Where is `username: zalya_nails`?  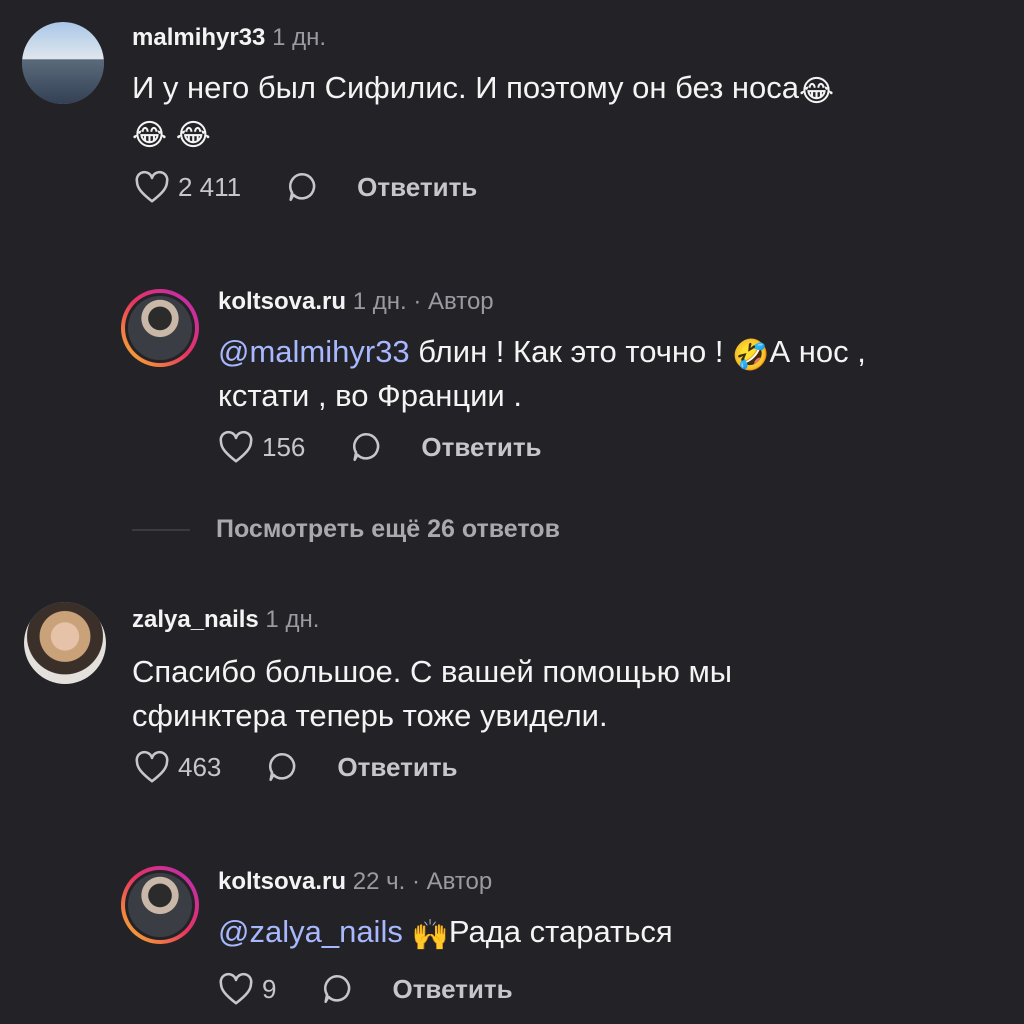 username: zalya_nails is located at coordinates (195, 619).